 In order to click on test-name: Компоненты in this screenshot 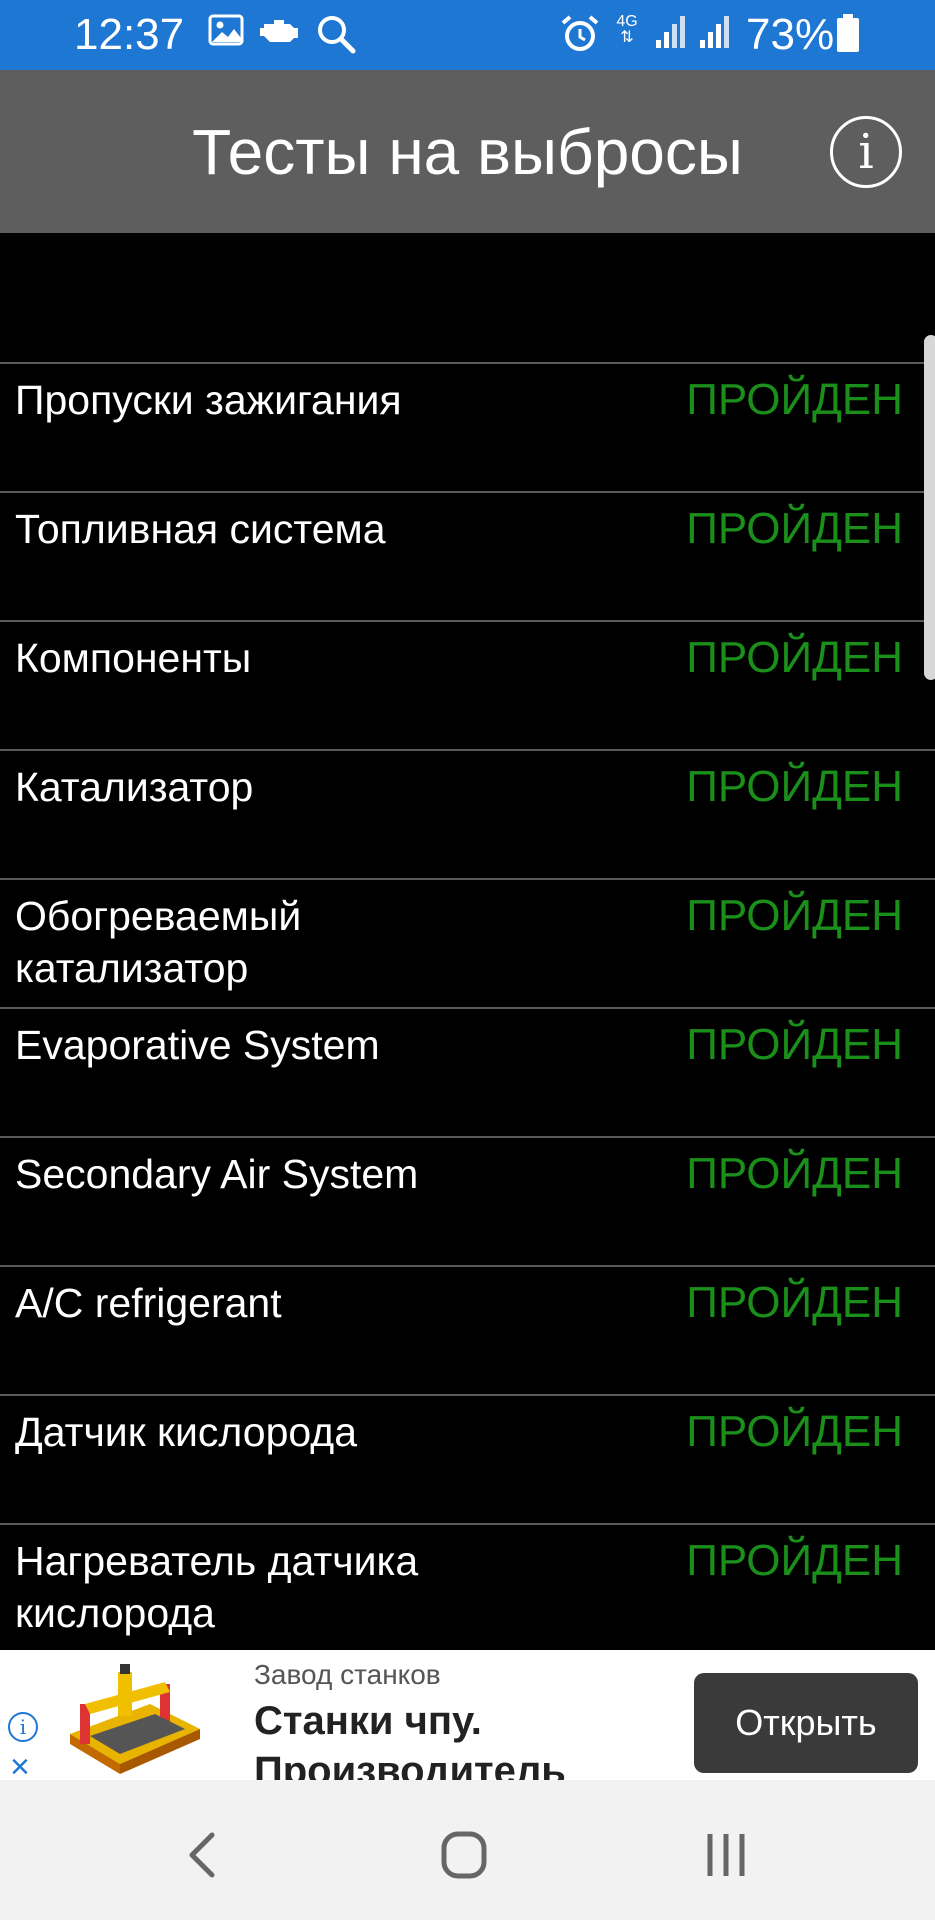, I will do `click(133, 658)`.